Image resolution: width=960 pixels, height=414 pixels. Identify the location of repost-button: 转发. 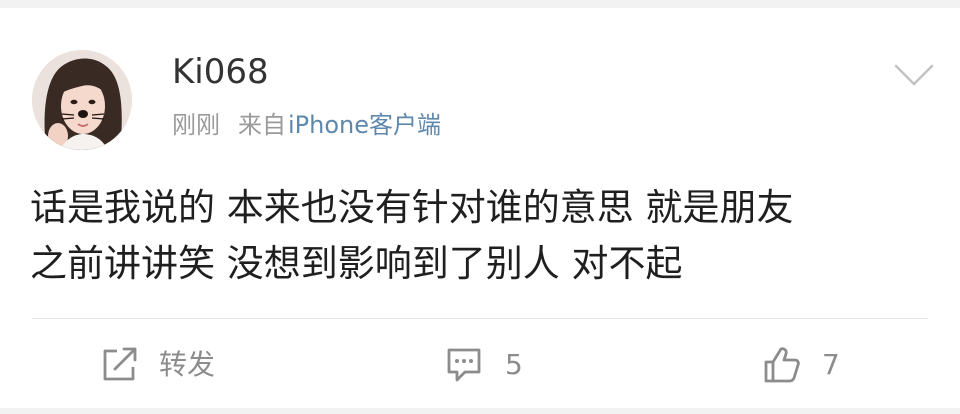
(158, 365).